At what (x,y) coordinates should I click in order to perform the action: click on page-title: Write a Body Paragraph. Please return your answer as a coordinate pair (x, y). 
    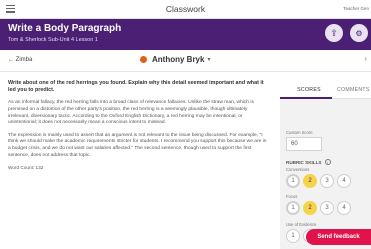
    Looking at the image, I should click on (65, 28).